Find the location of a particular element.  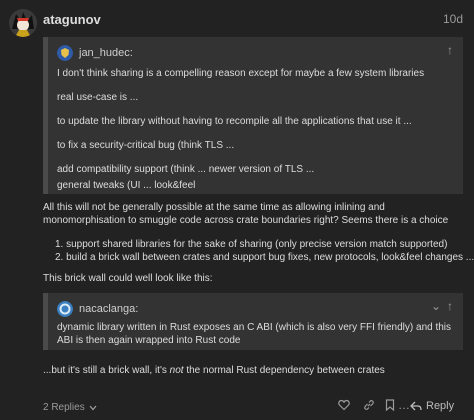

chevron-down-icon is located at coordinates (93, 407).